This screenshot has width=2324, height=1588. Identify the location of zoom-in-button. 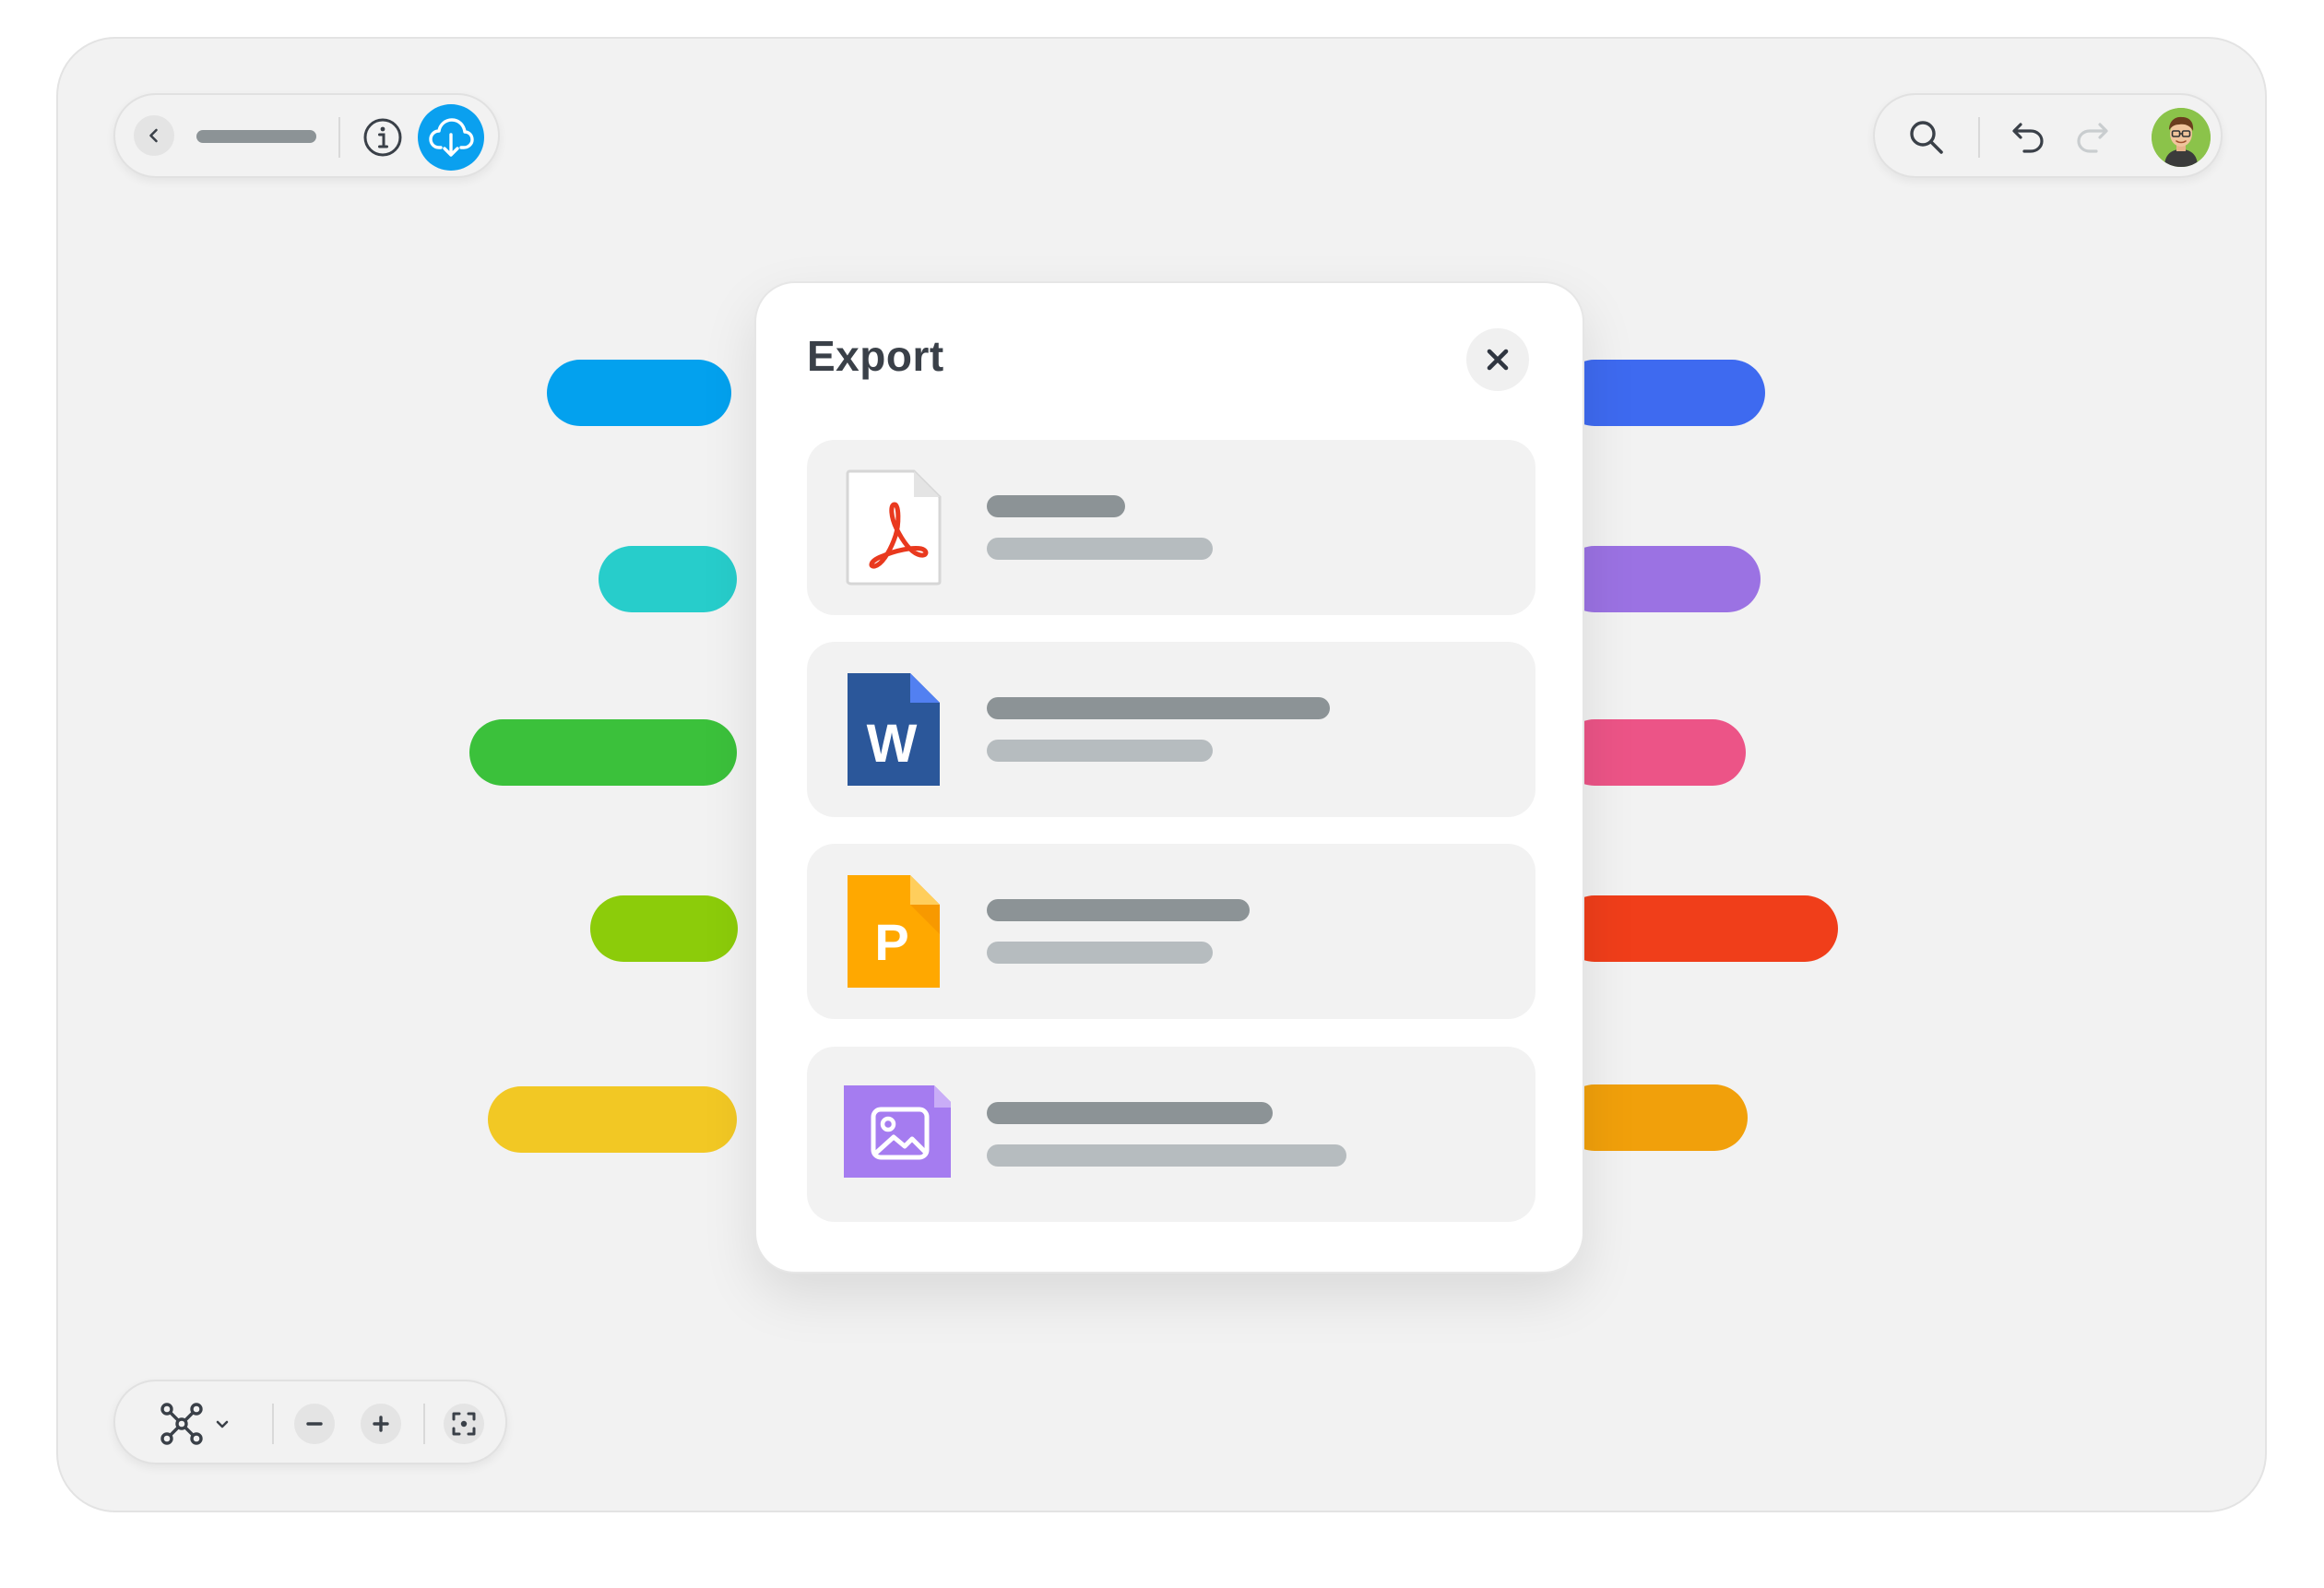
(381, 1424).